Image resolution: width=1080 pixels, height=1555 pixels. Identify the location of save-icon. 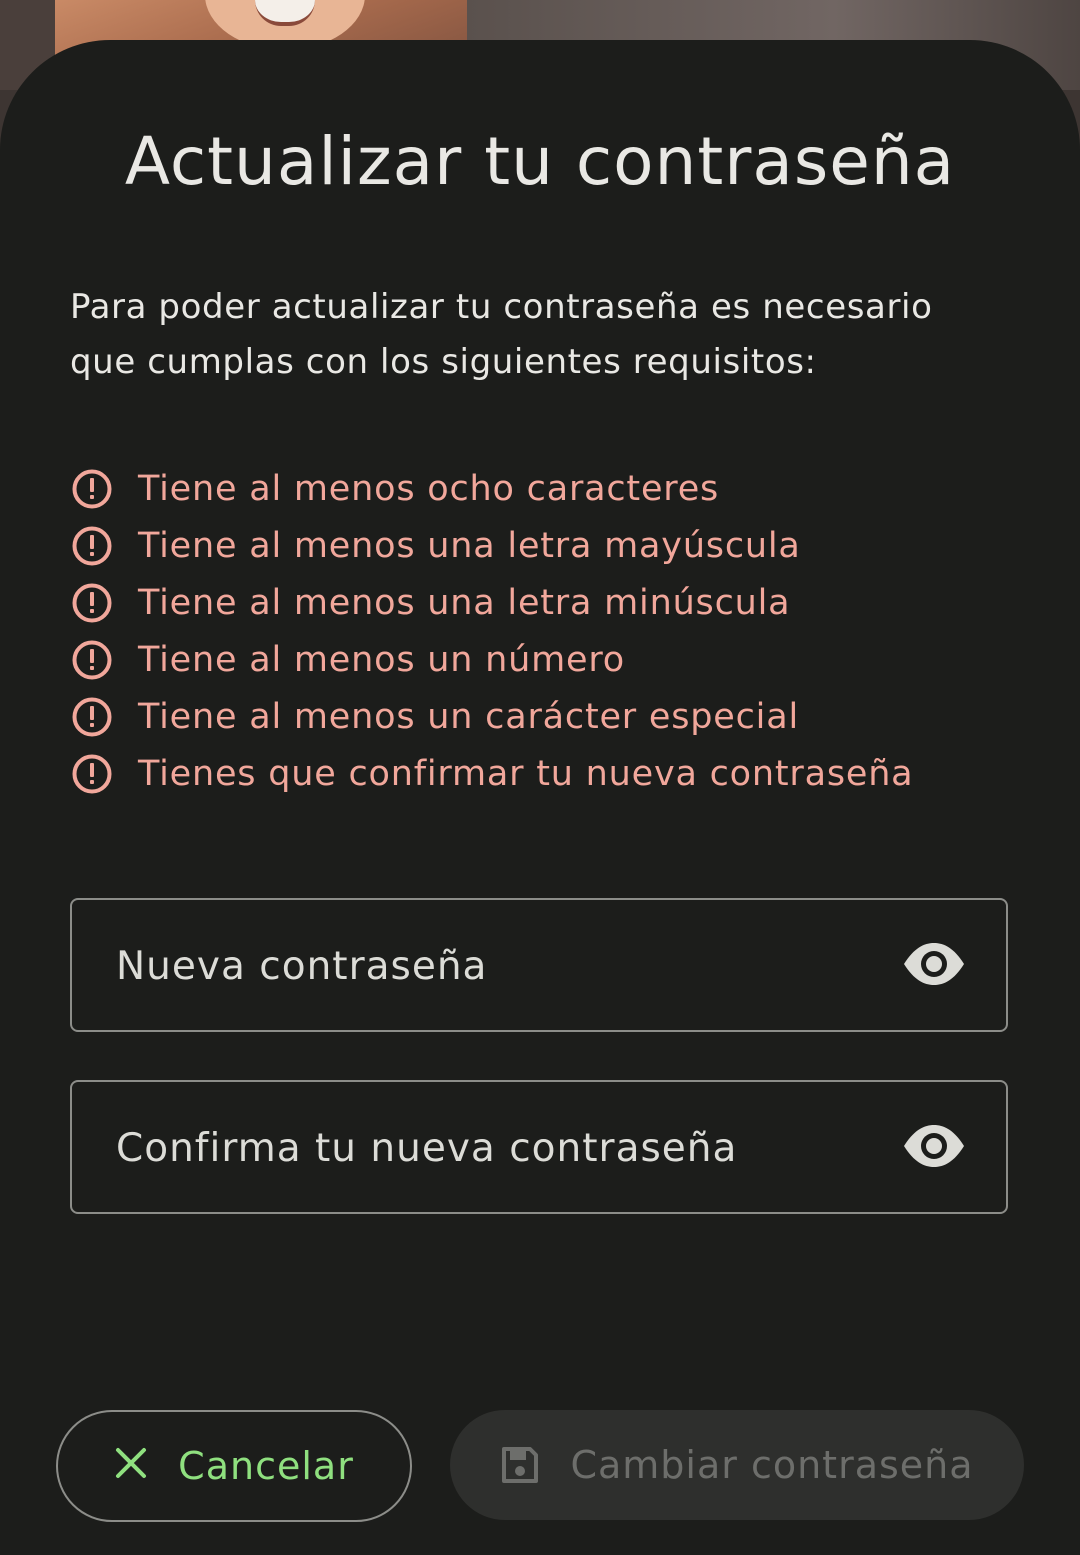
(520, 1465).